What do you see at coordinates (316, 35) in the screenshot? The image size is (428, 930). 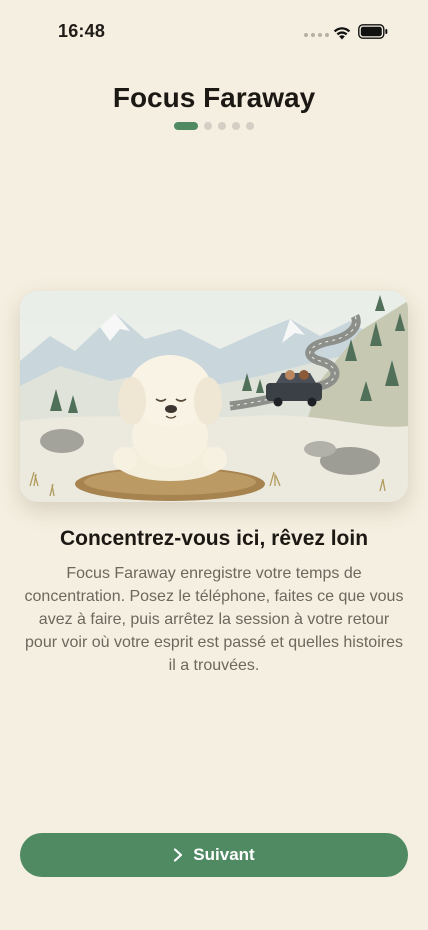 I see `cellular-signal-icon` at bounding box center [316, 35].